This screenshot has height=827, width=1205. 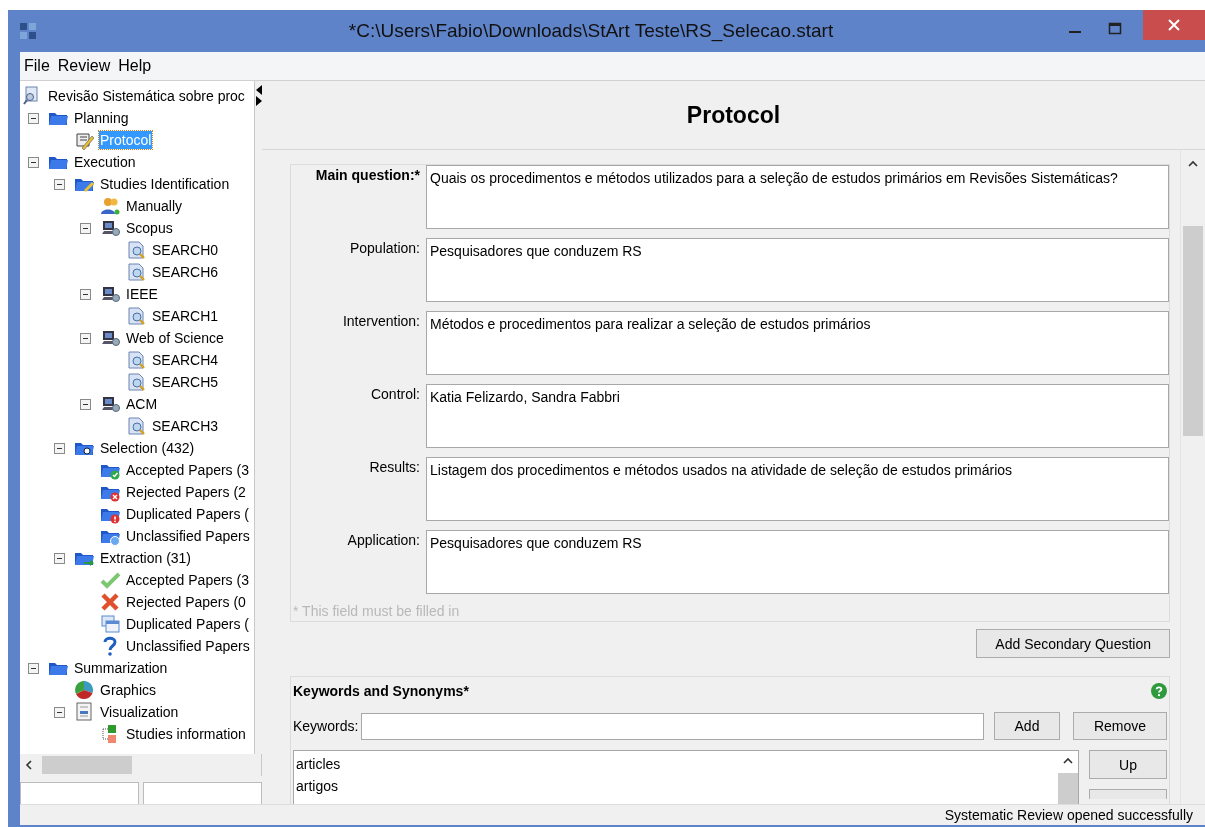 What do you see at coordinates (105, 162) in the screenshot?
I see `tree-item: Execution` at bounding box center [105, 162].